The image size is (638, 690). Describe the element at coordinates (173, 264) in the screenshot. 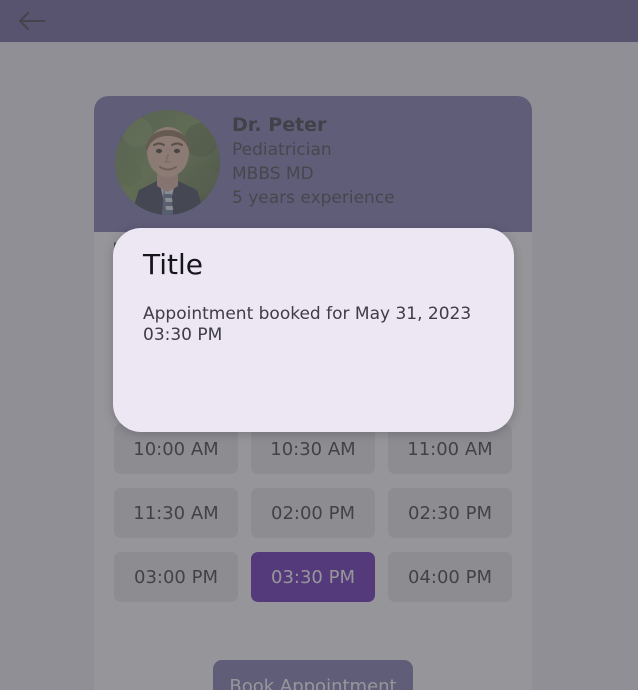

I see `dialog-title: Title` at that location.